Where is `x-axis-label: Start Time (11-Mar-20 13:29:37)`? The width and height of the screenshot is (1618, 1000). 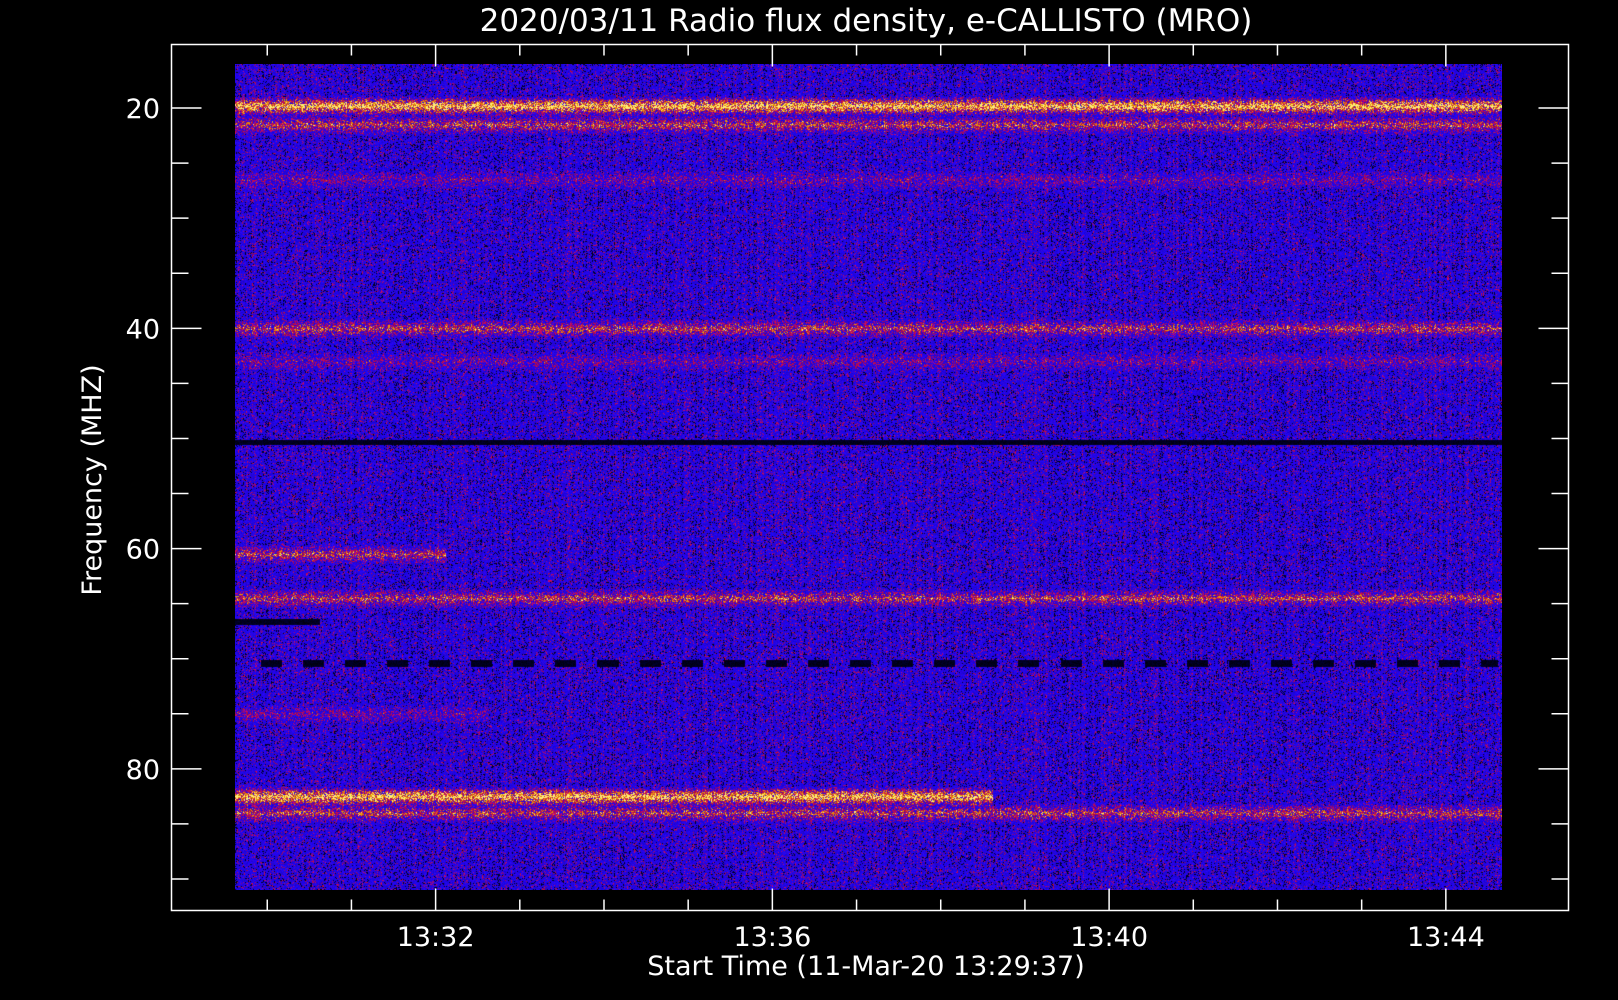 x-axis-label: Start Time (11-Mar-20 13:29:37) is located at coordinates (866, 966).